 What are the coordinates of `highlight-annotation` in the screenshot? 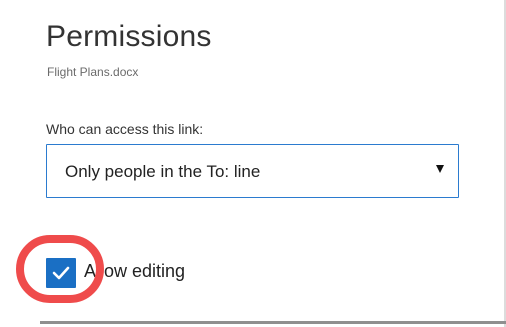 It's located at (60, 269).